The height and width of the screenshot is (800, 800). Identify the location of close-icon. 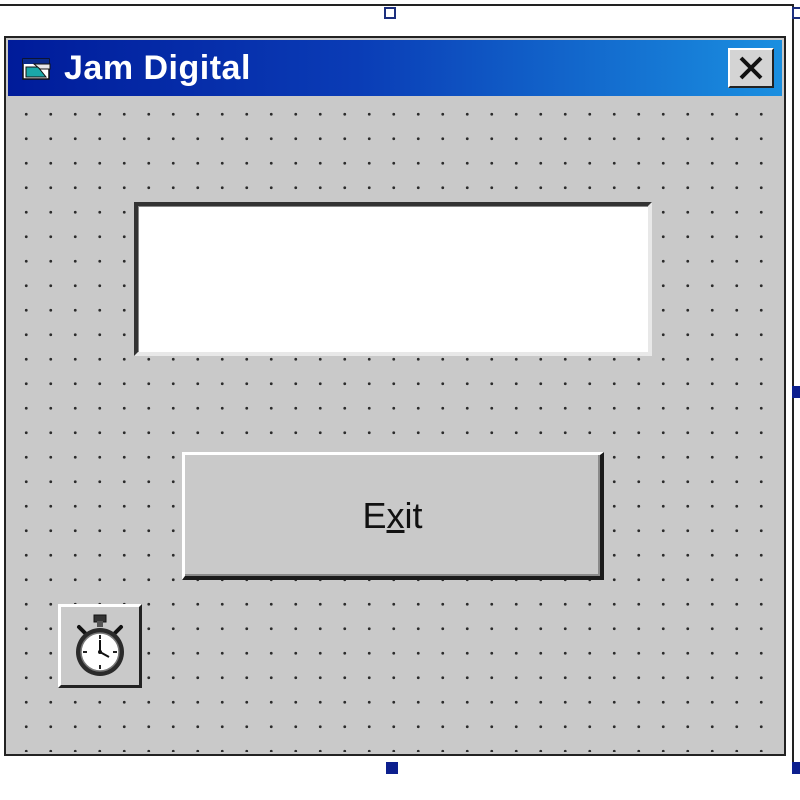
(751, 68).